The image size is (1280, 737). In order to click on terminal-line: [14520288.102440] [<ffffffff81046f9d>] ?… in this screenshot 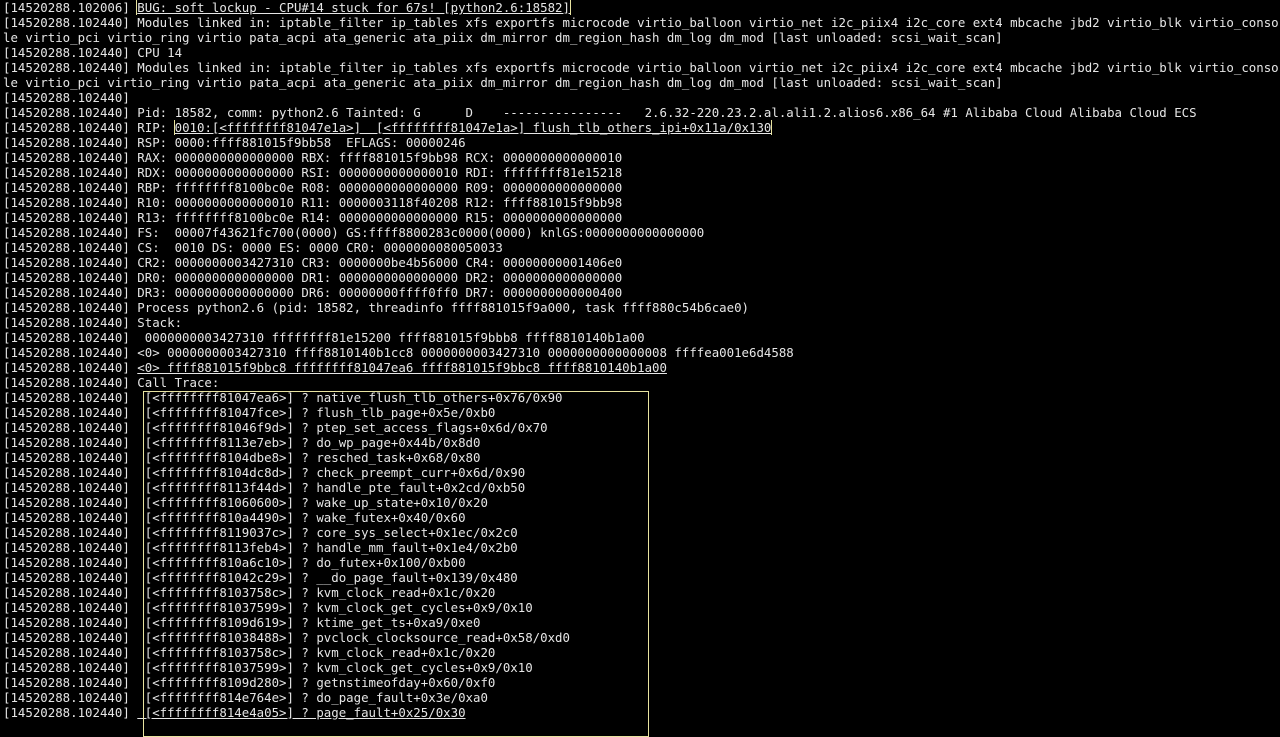, I will do `click(641, 427)`.